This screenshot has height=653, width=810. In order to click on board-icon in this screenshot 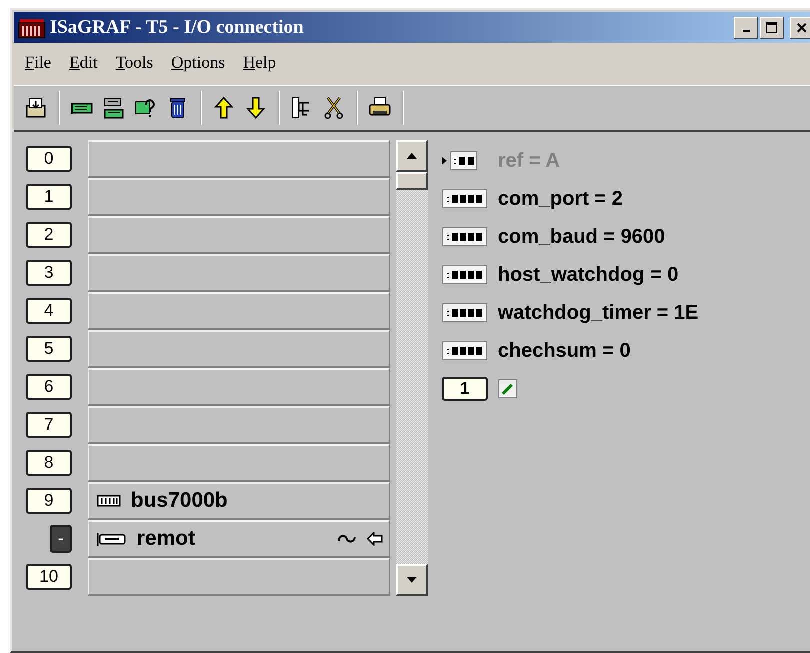, I will do `click(109, 501)`.